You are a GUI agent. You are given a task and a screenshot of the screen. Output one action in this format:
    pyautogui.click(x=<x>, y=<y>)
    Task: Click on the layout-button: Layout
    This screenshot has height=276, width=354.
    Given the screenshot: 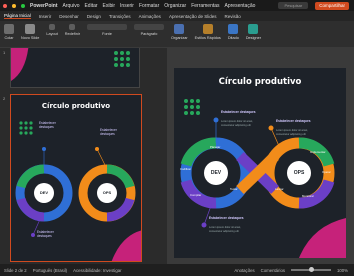 What is the action you would take?
    pyautogui.click(x=52, y=30)
    